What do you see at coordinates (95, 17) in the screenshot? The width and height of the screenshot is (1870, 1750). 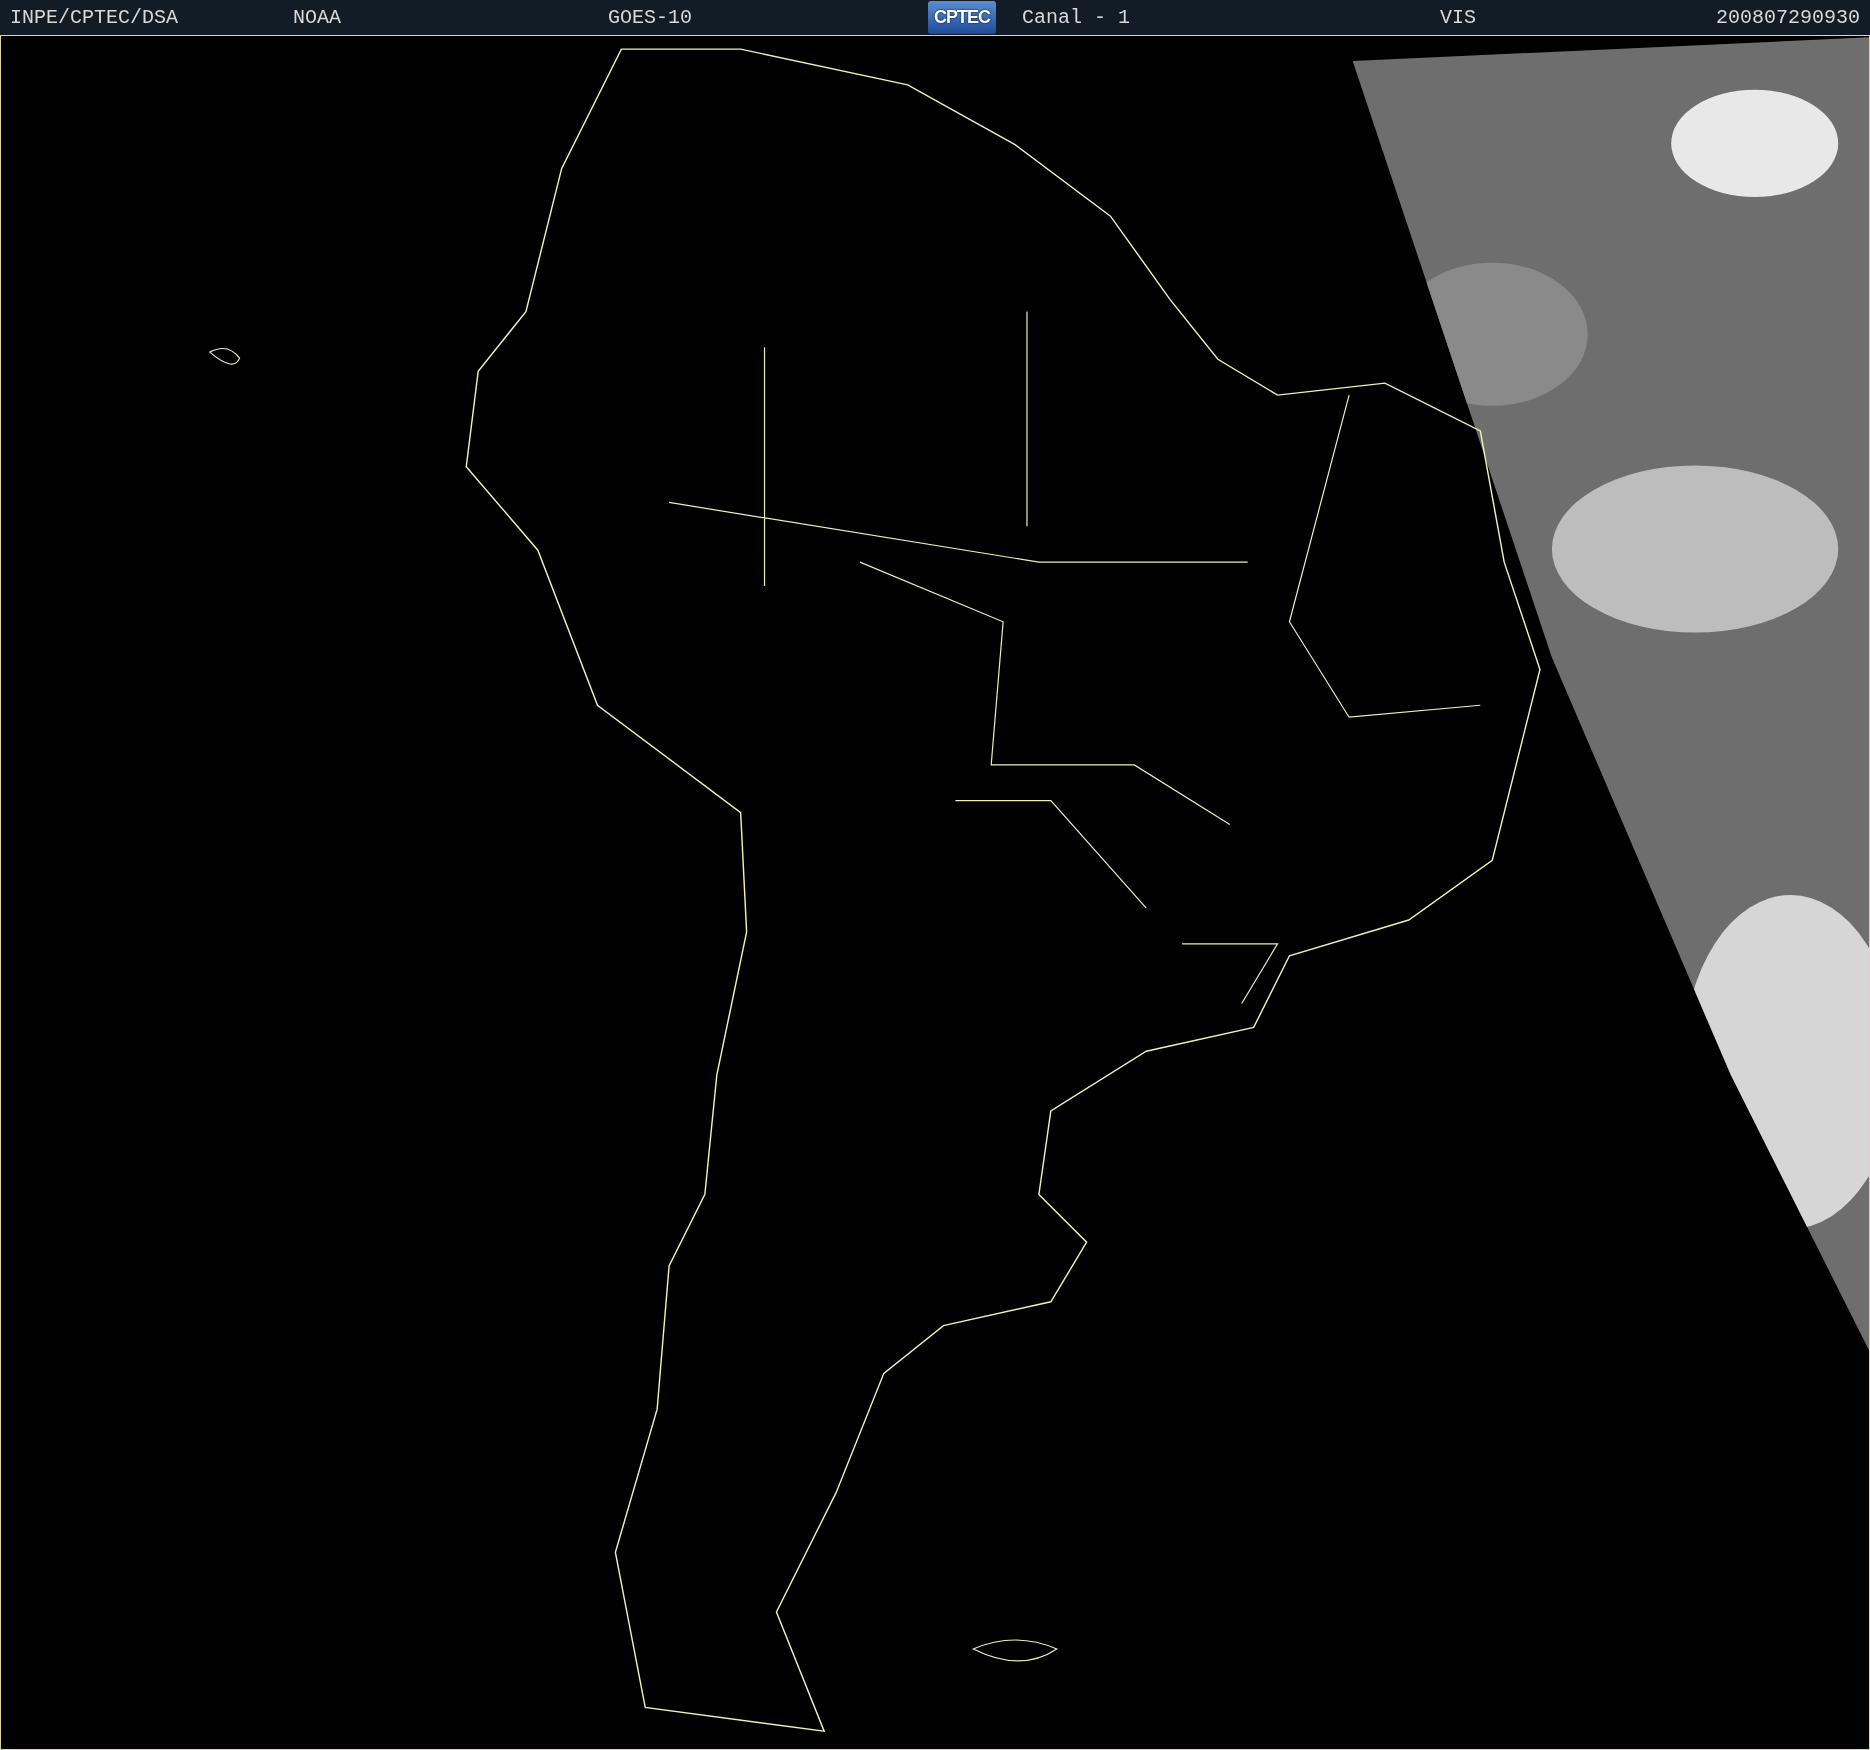 I see `source-label: INPE/CPTEC/DSA` at bounding box center [95, 17].